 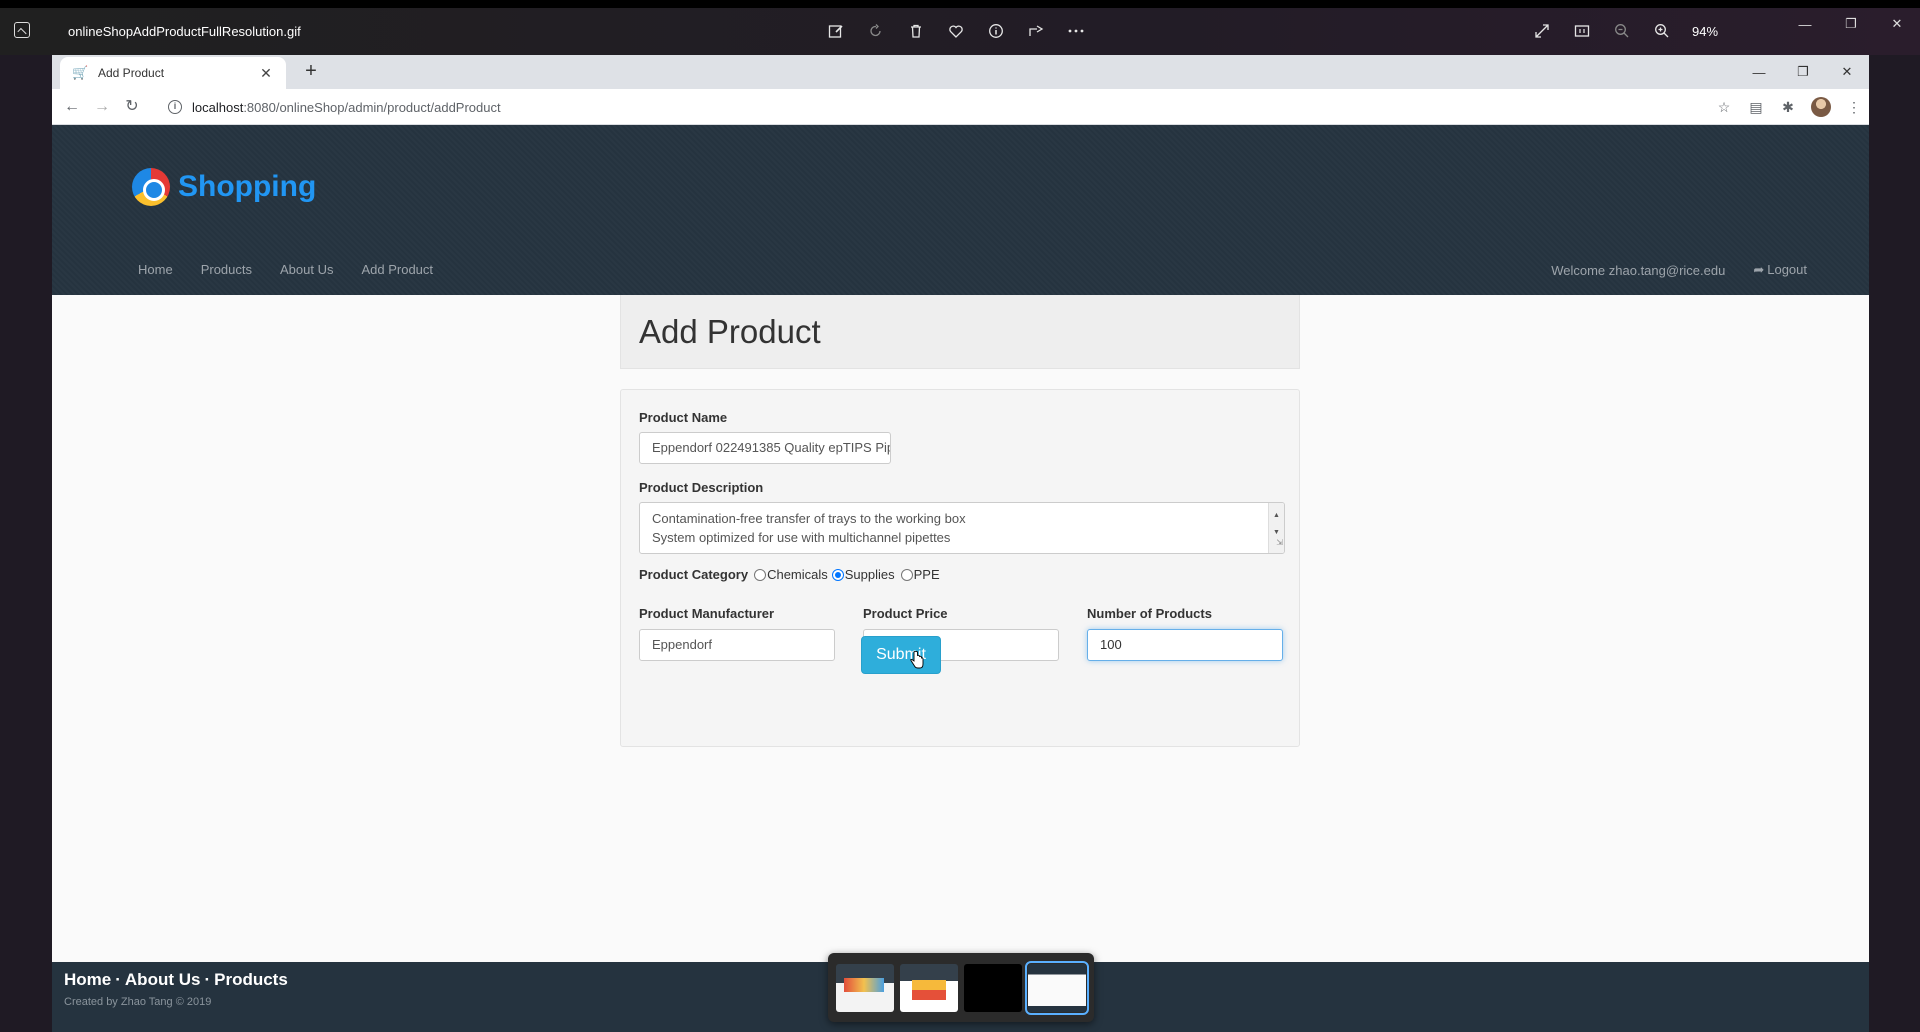 I want to click on price-label: Product Price, so click(x=905, y=613).